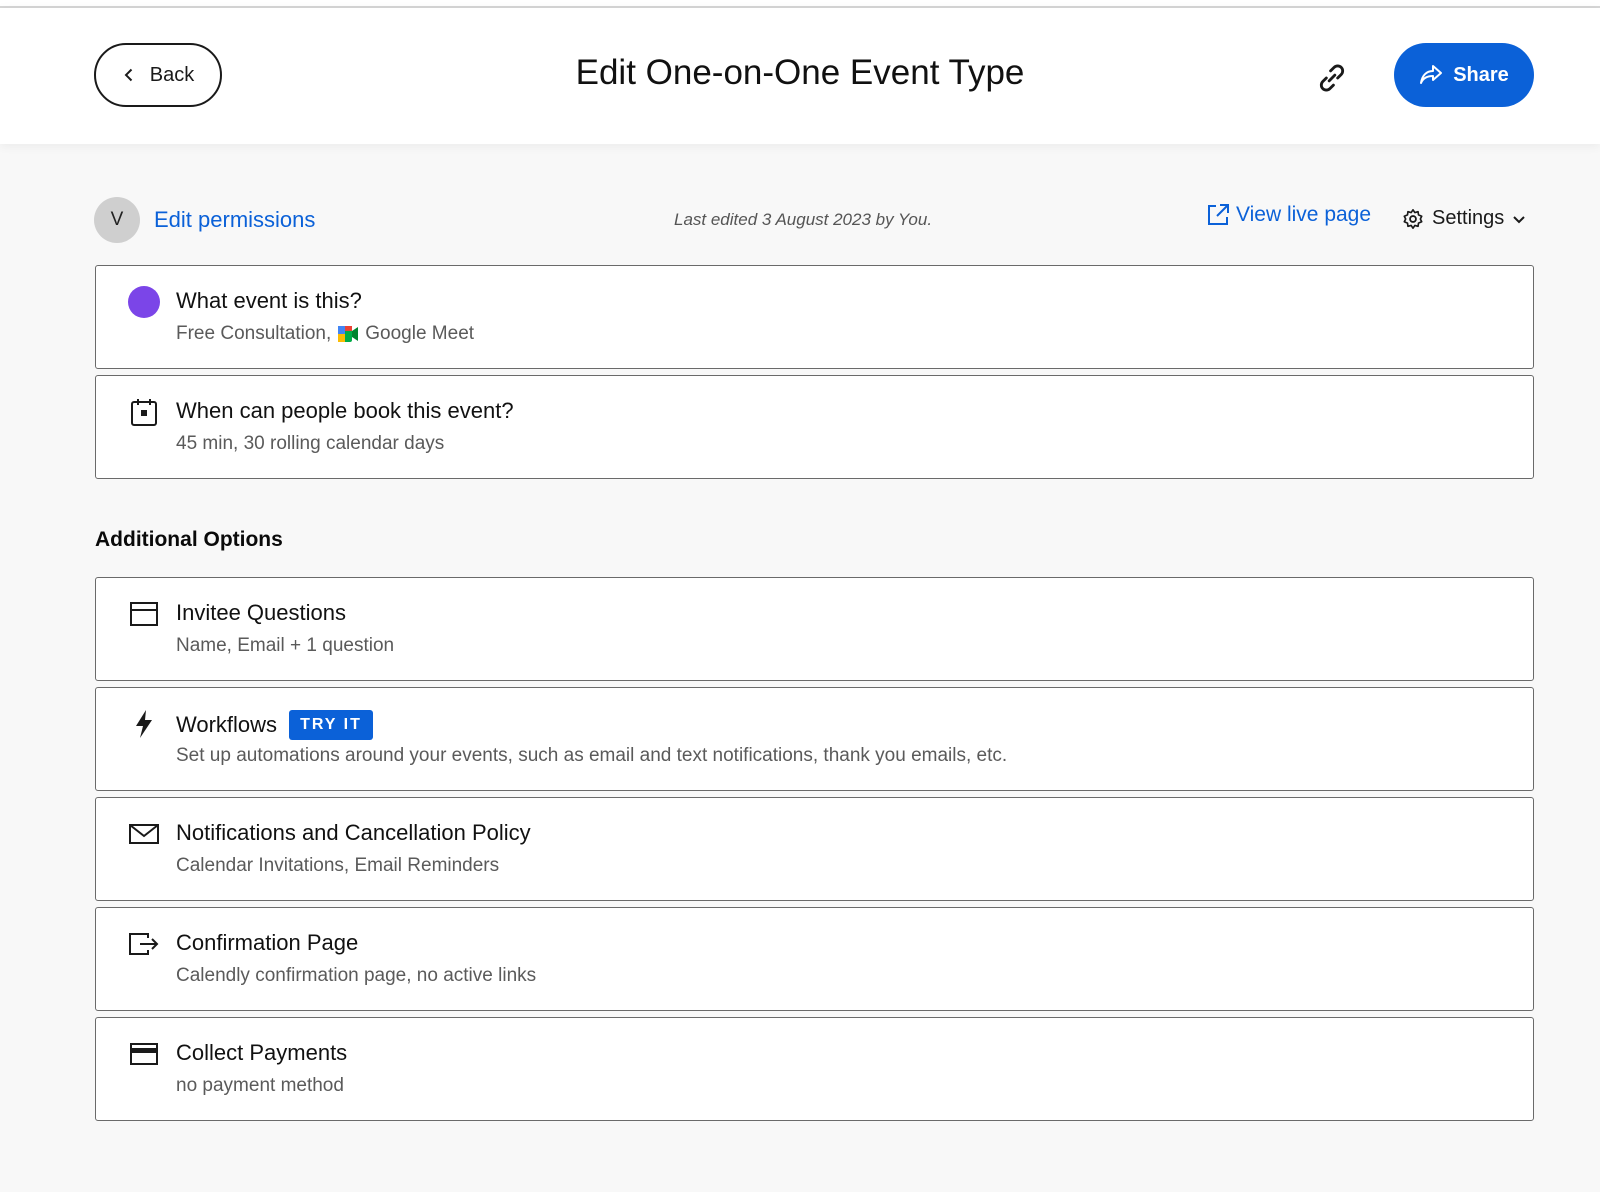  What do you see at coordinates (803, 219) in the screenshot?
I see `last-edited-text: Last edited 3 August 2023 by You.` at bounding box center [803, 219].